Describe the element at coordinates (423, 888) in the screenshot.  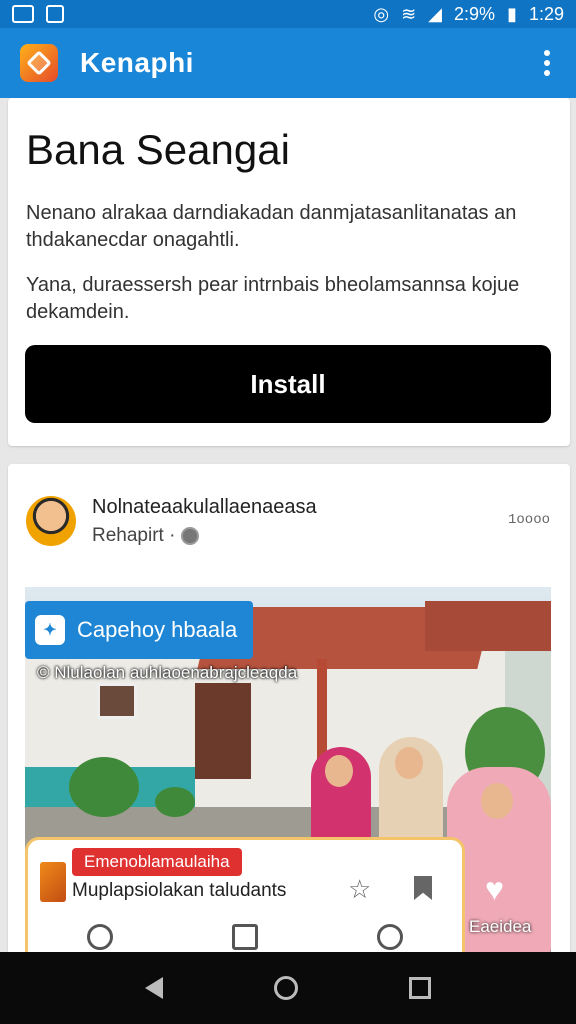
I see `bookmark-icon` at that location.